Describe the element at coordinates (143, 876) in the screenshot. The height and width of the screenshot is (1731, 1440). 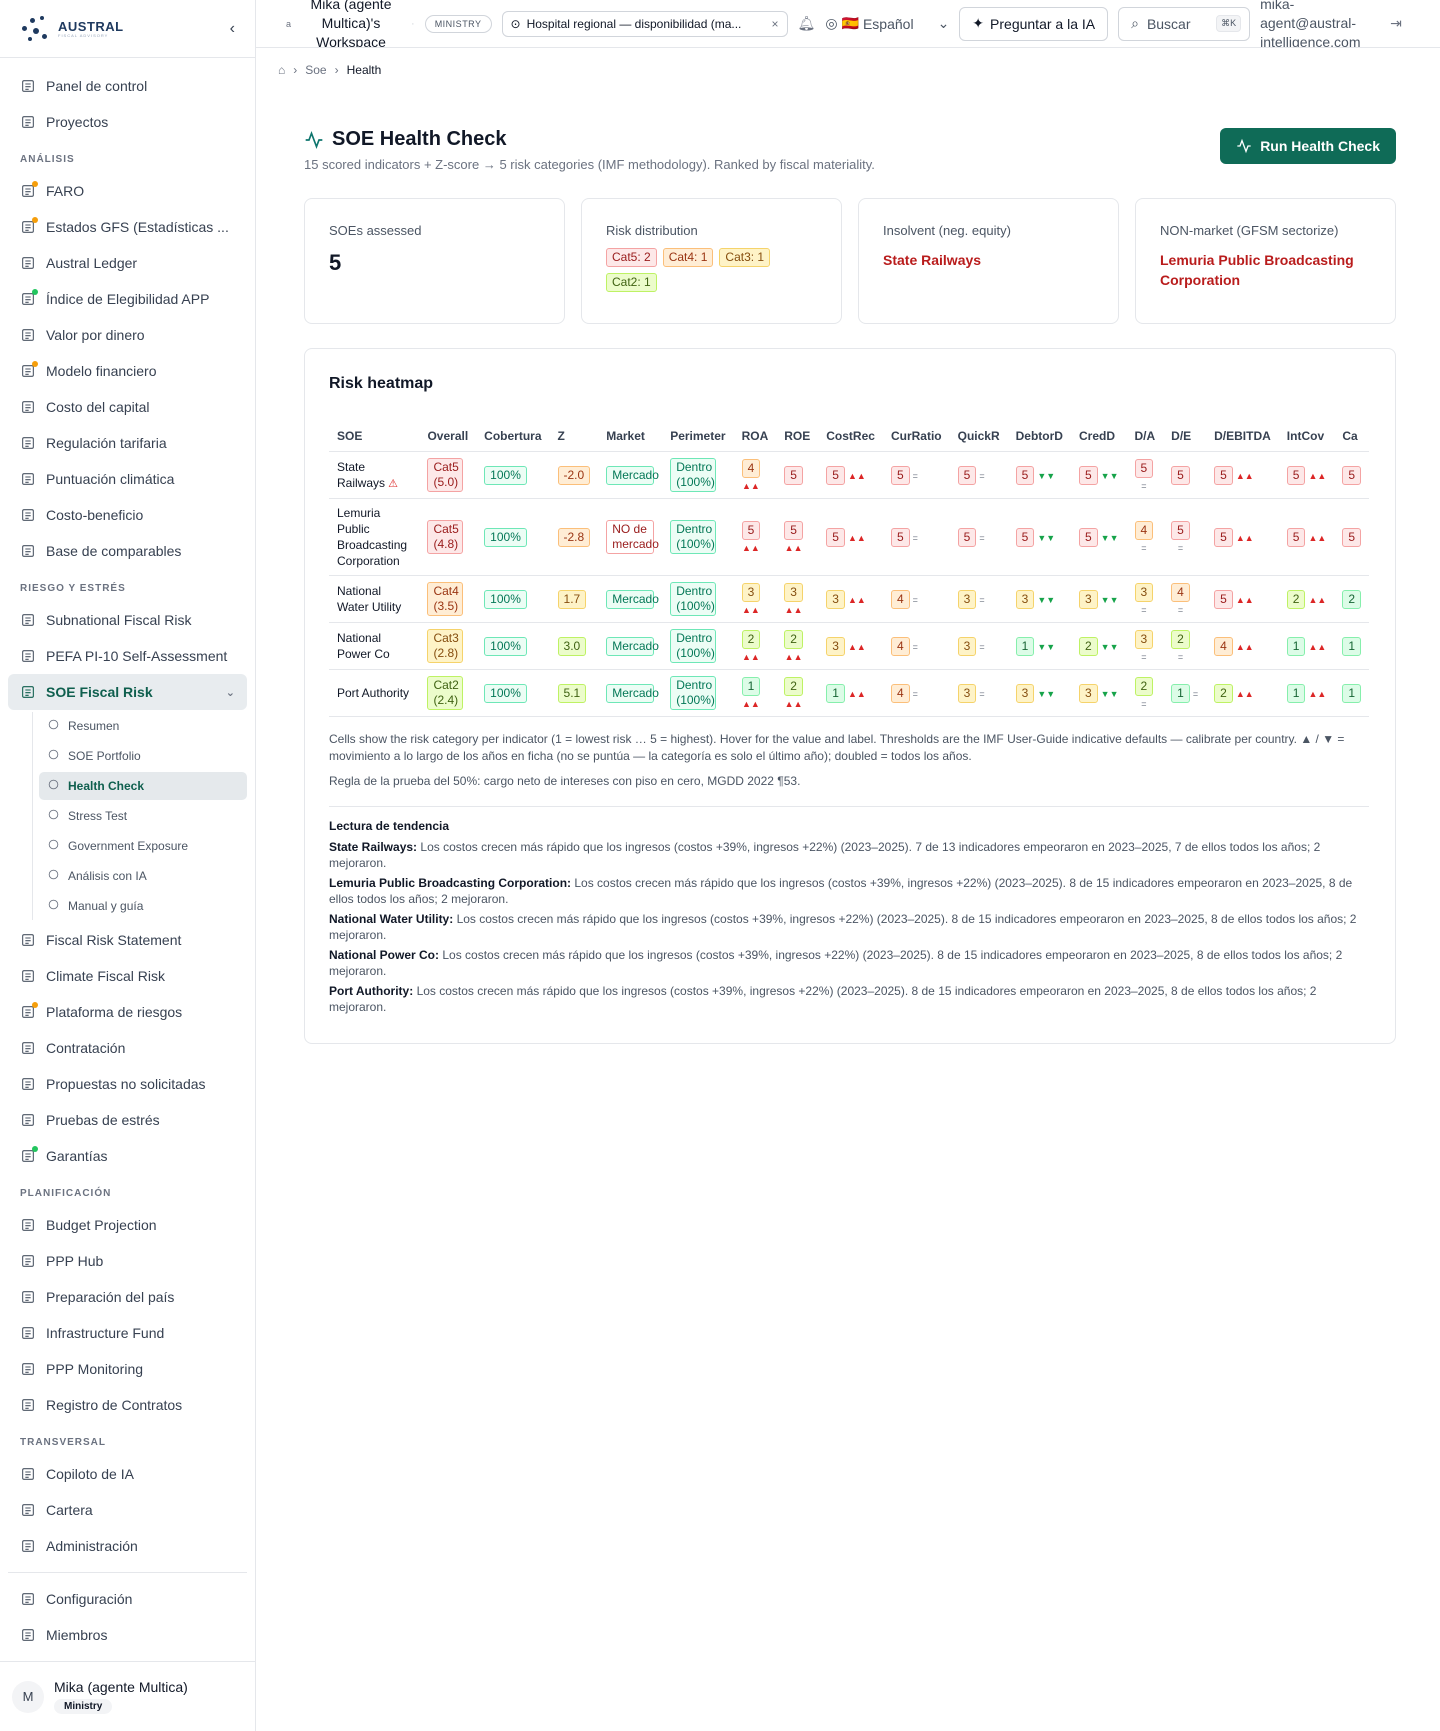
I see `subnav-item: Análisis con IA` at that location.